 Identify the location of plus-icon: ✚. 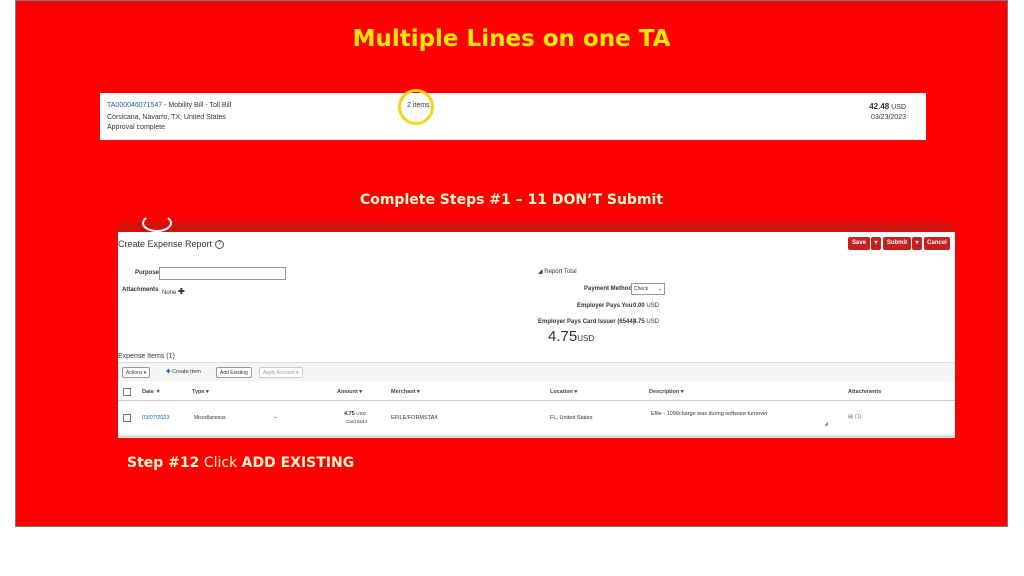
(168, 372).